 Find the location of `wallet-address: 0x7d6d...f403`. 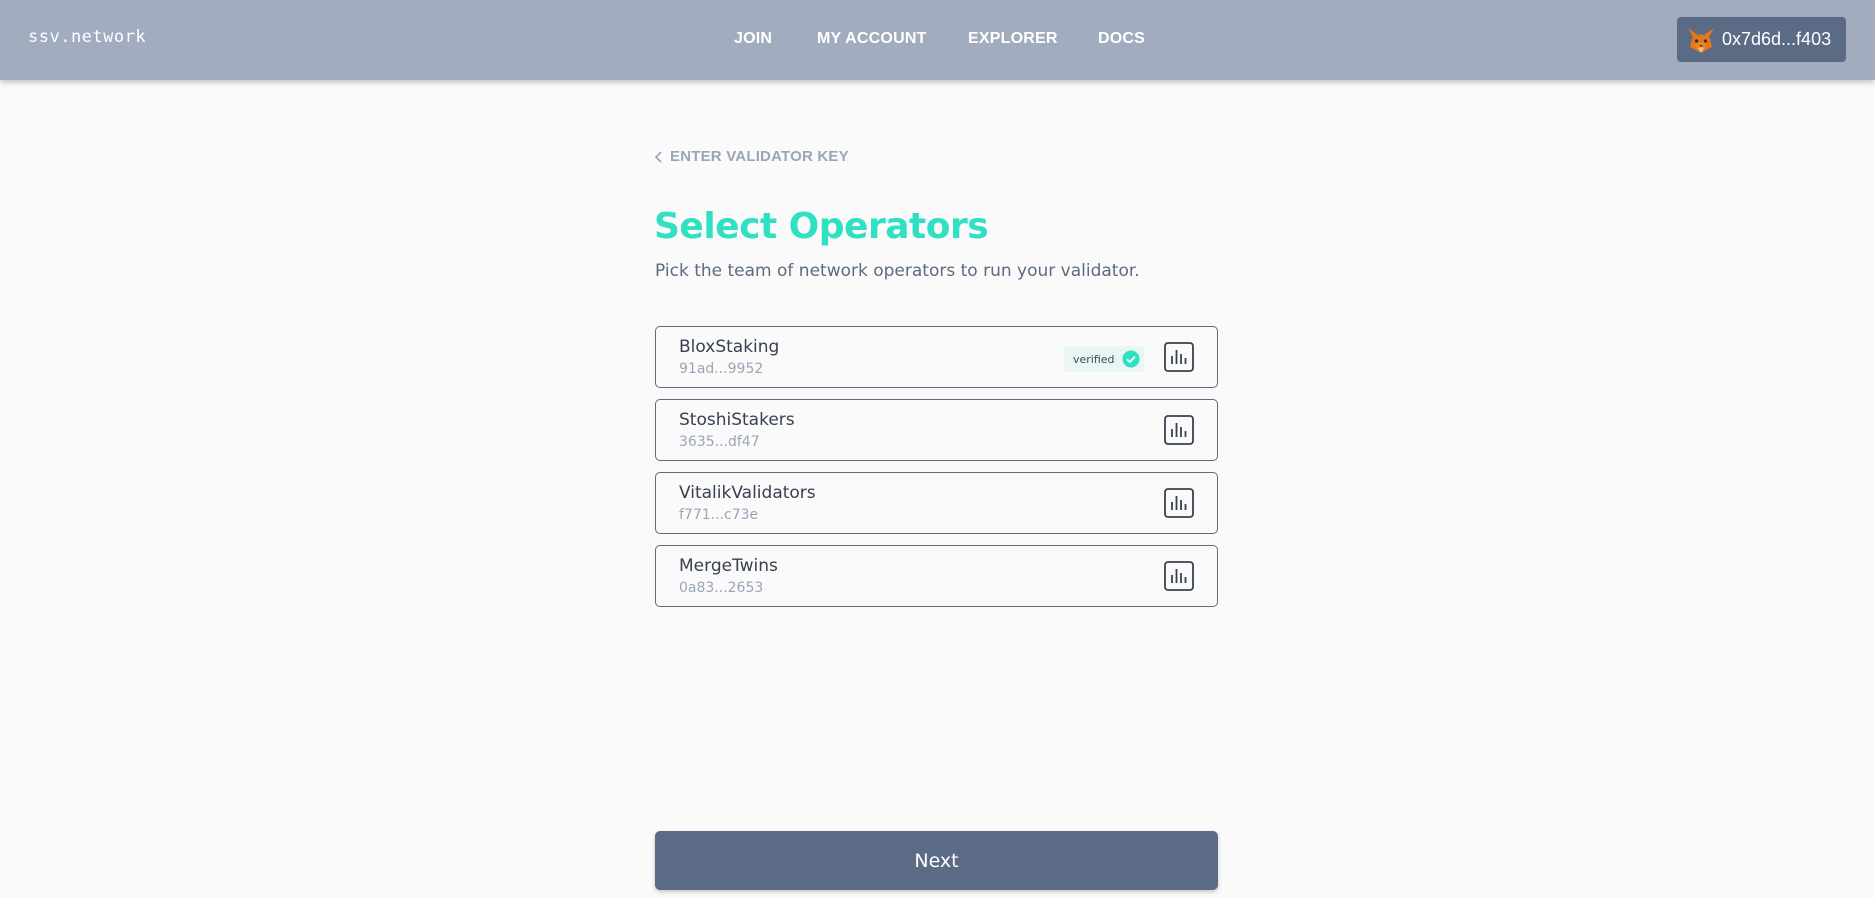

wallet-address: 0x7d6d...f403 is located at coordinates (1777, 39).